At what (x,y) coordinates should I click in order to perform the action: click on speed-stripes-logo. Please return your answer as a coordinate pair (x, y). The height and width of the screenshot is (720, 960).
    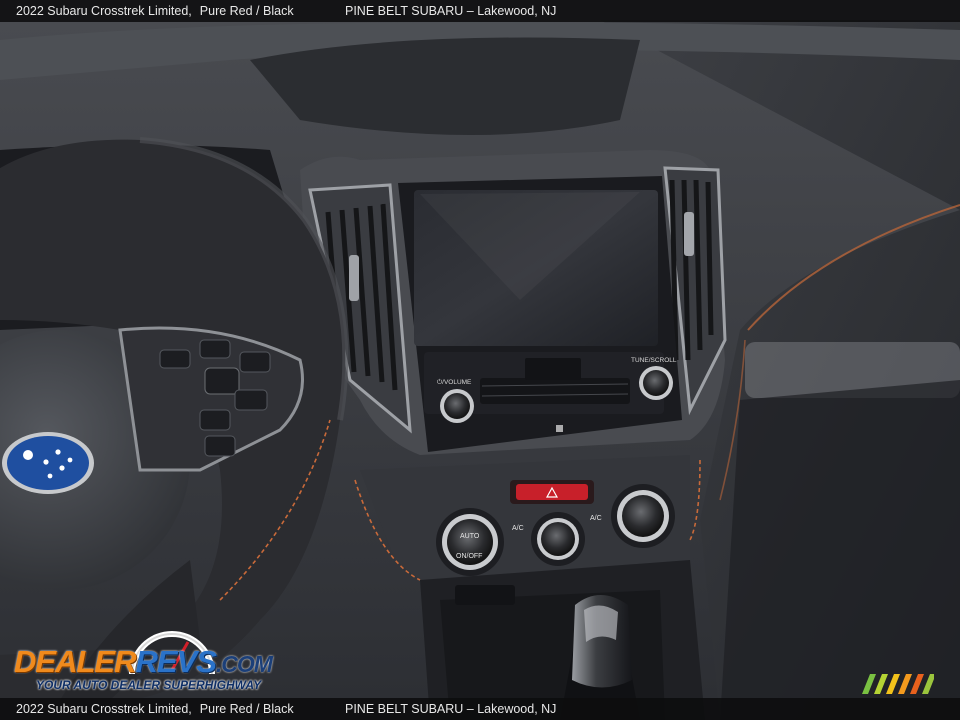
    Looking at the image, I should click on (898, 684).